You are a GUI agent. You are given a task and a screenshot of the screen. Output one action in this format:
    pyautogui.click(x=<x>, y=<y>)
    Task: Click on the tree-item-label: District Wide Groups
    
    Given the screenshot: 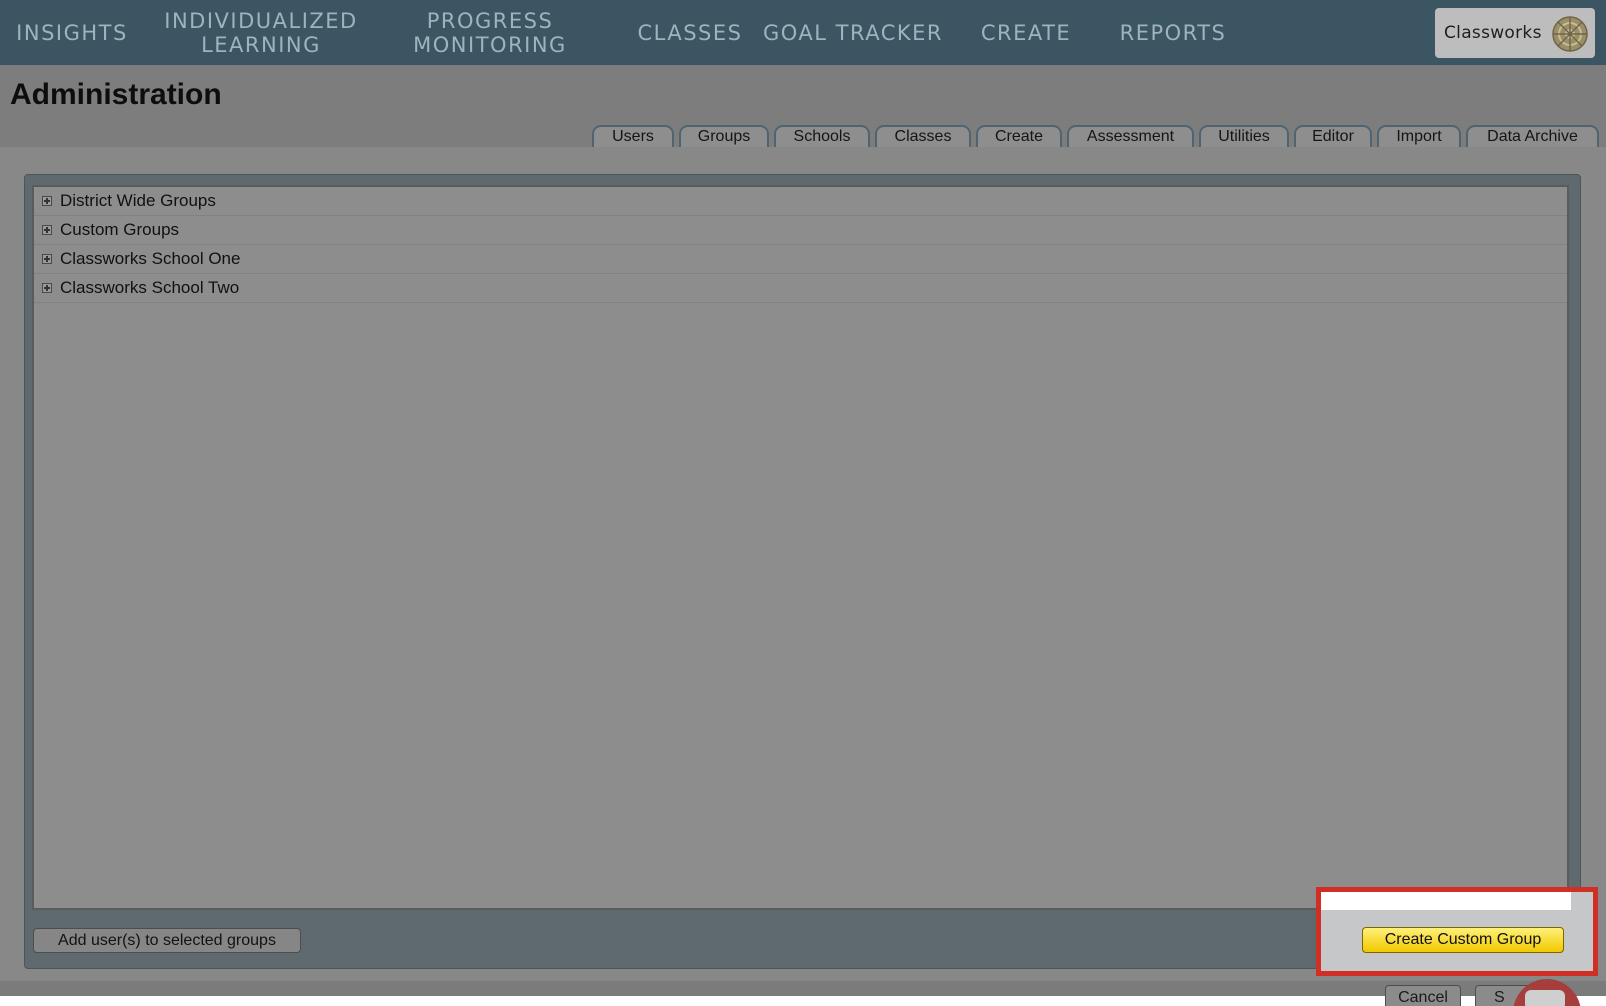 What is the action you would take?
    pyautogui.click(x=138, y=200)
    